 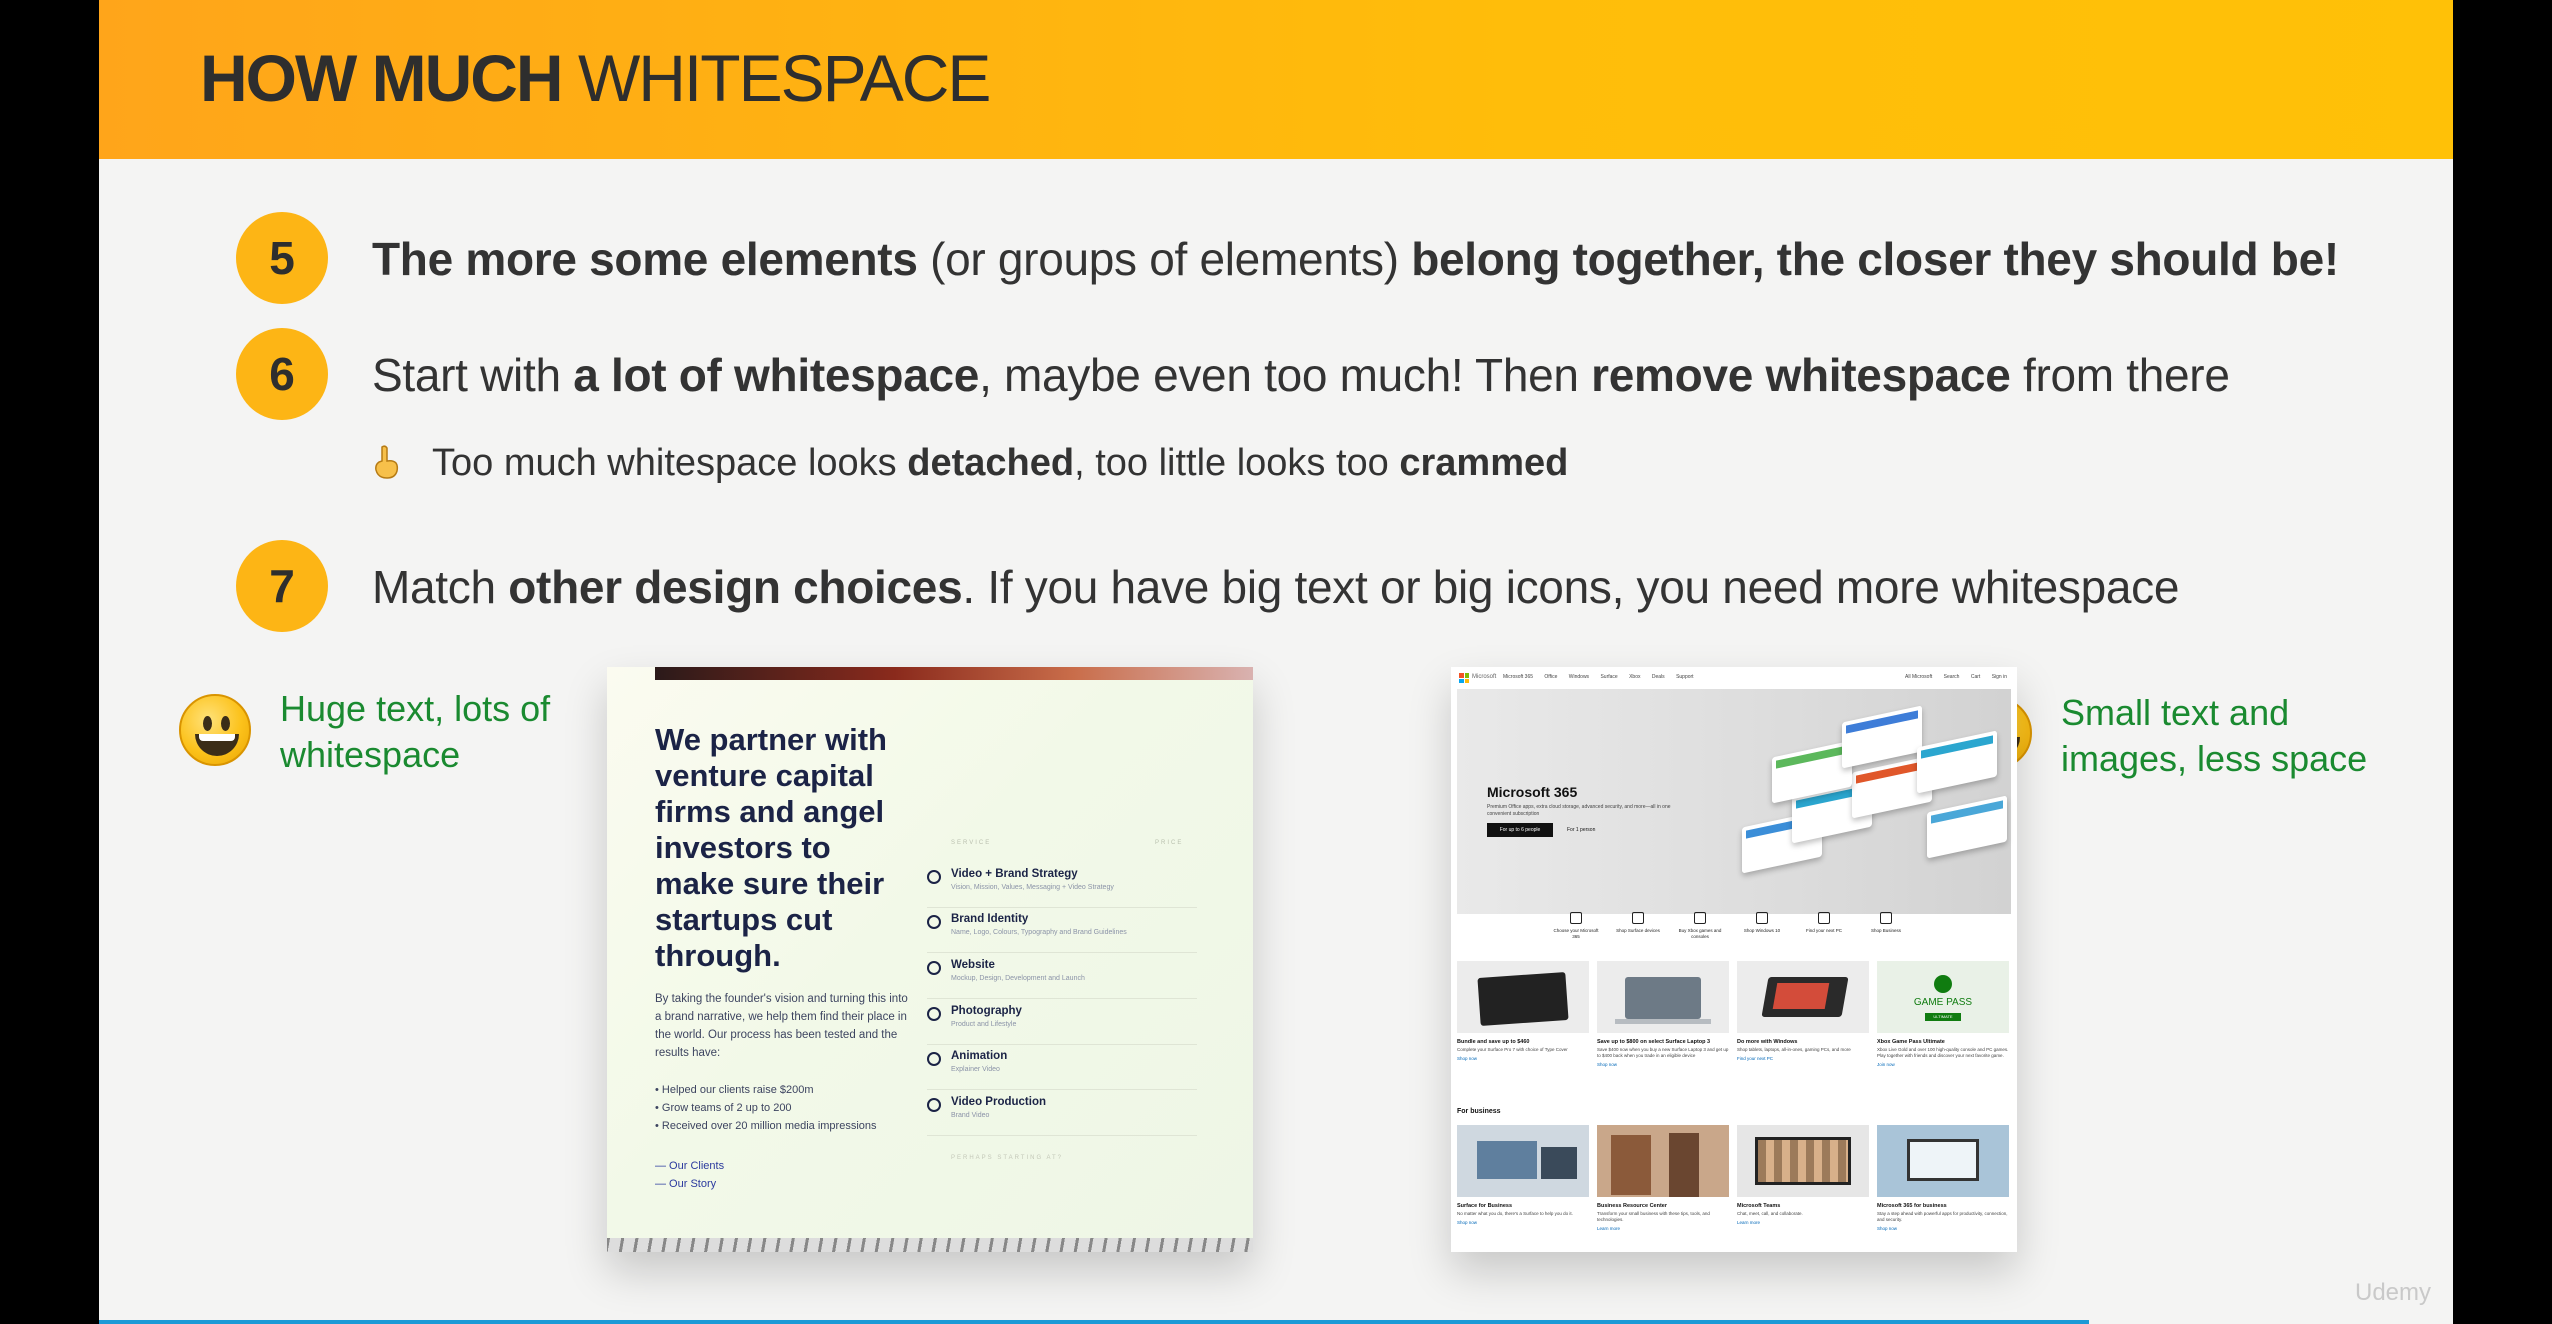 What do you see at coordinates (776, 375) in the screenshot?
I see `point-text-part: a lot of whitespace` at bounding box center [776, 375].